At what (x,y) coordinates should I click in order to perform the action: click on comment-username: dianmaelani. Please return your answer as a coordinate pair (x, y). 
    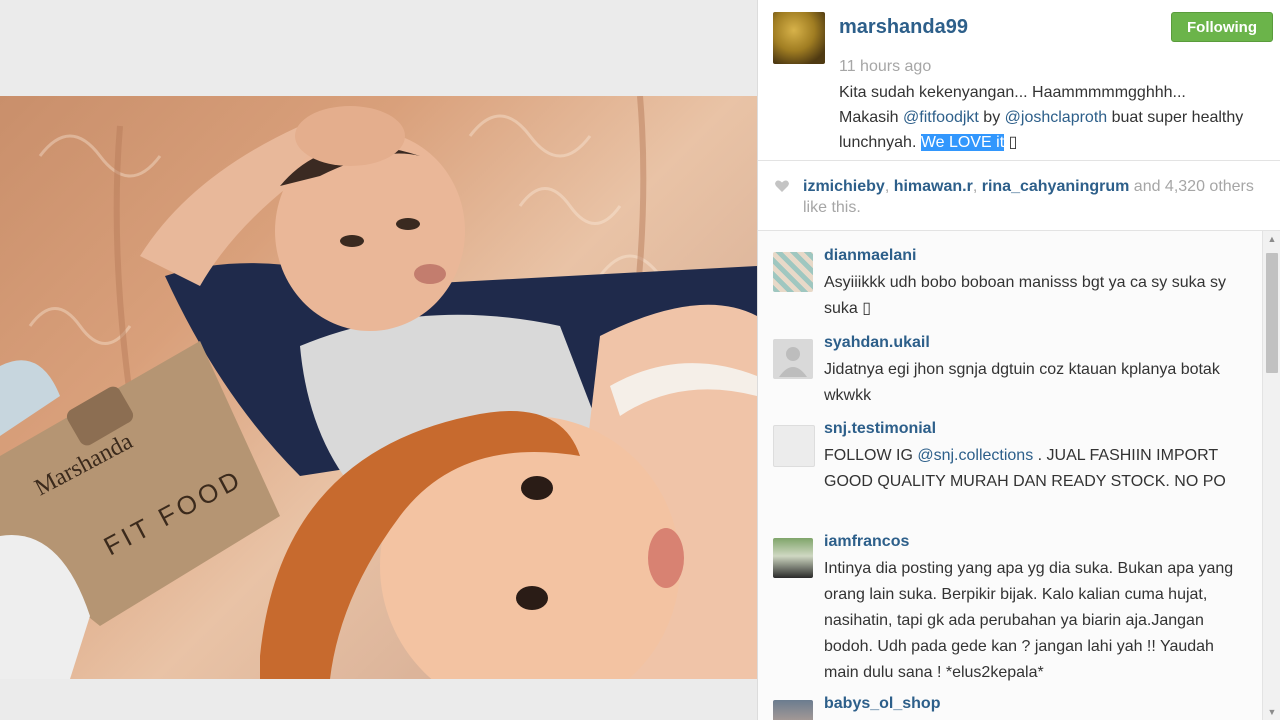
    Looking at the image, I should click on (870, 256).